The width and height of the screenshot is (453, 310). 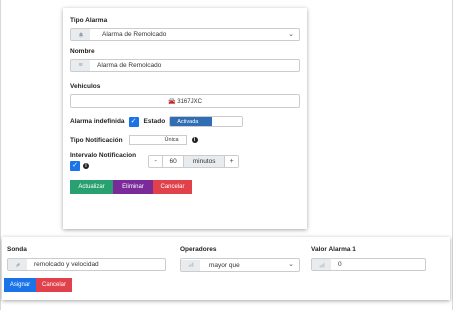 I want to click on estado-label: Estado, so click(x=154, y=121).